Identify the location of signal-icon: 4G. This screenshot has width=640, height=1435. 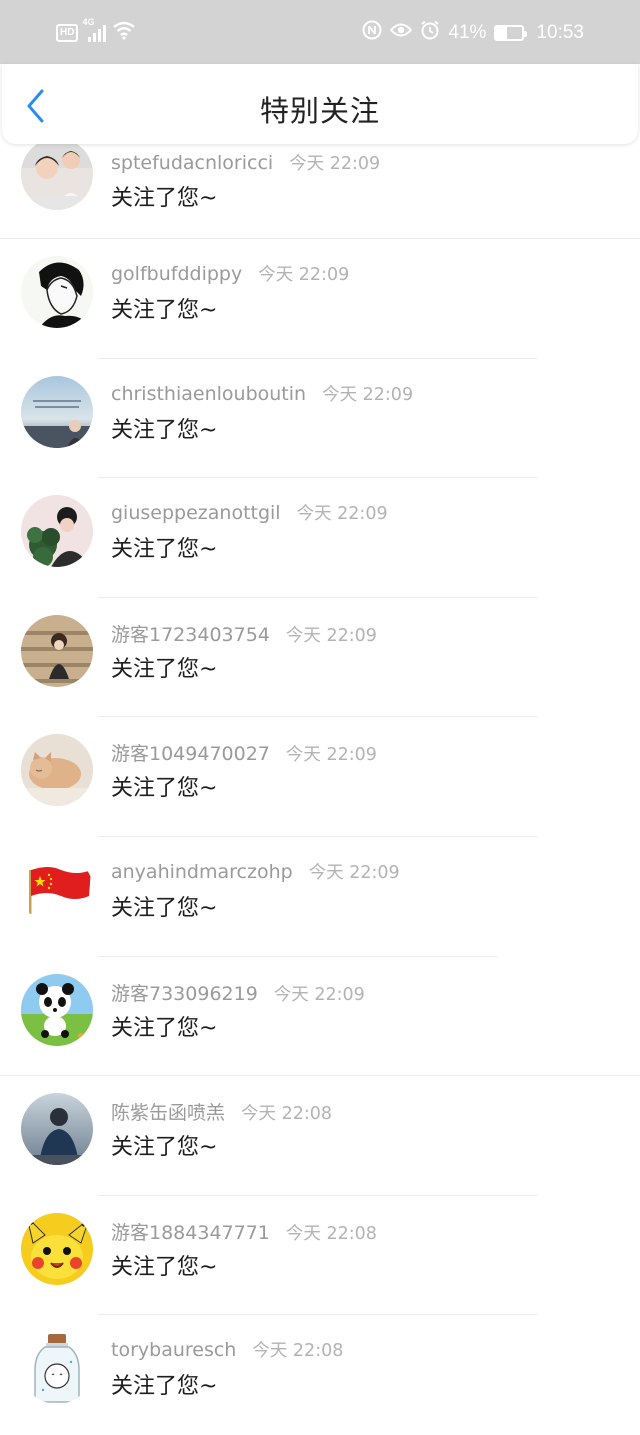
(94, 30).